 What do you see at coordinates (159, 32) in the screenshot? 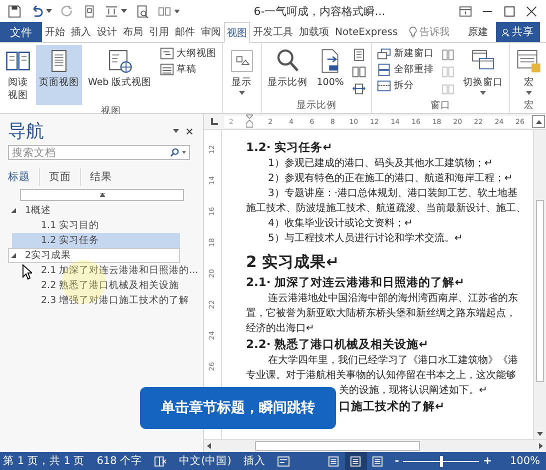
I see `ribbon-tab: 引用` at bounding box center [159, 32].